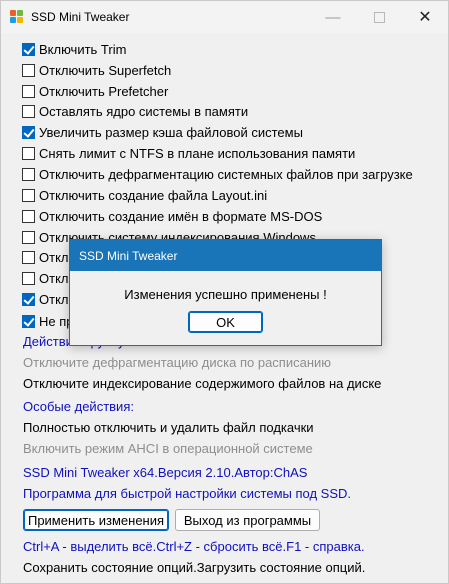 The image size is (449, 584). What do you see at coordinates (105, 70) in the screenshot?
I see `option-label: Отключить Superfetch` at bounding box center [105, 70].